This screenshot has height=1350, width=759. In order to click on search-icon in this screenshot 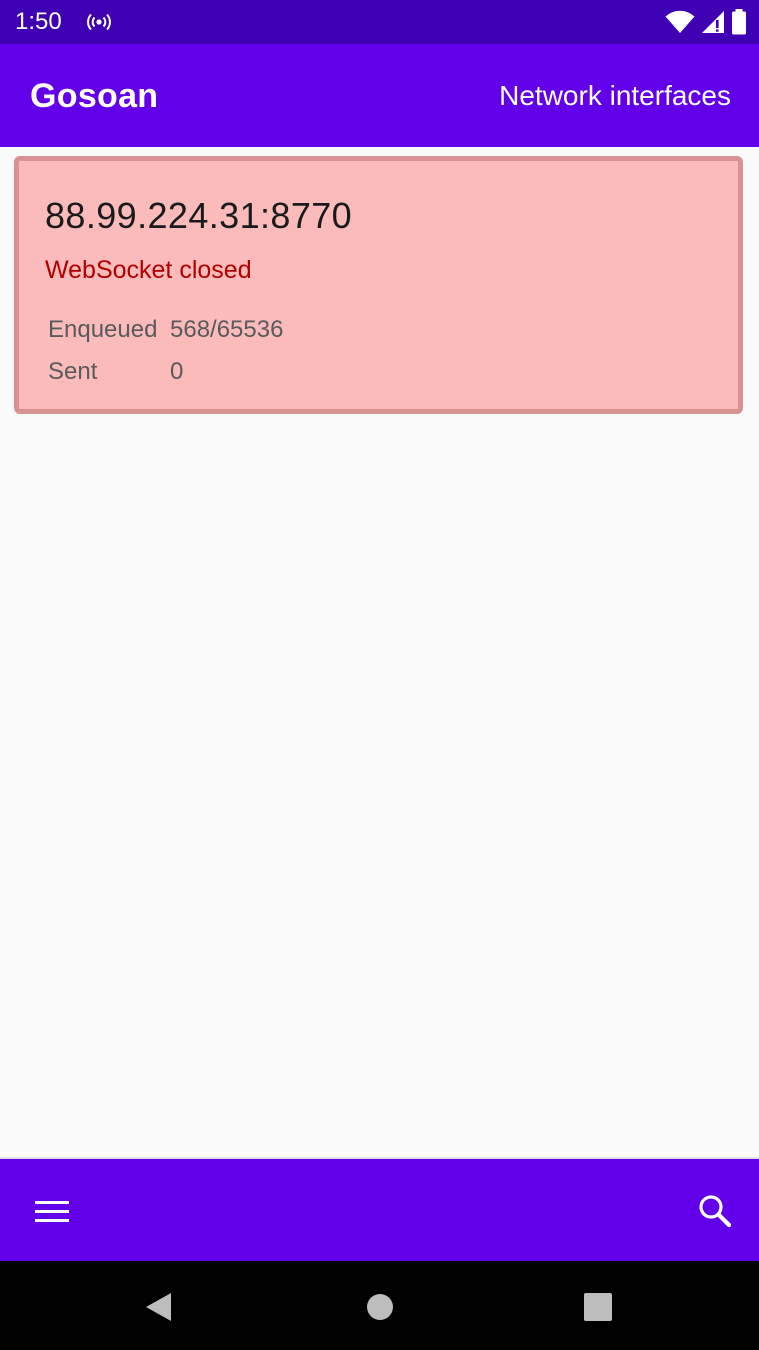, I will do `click(715, 1211)`.